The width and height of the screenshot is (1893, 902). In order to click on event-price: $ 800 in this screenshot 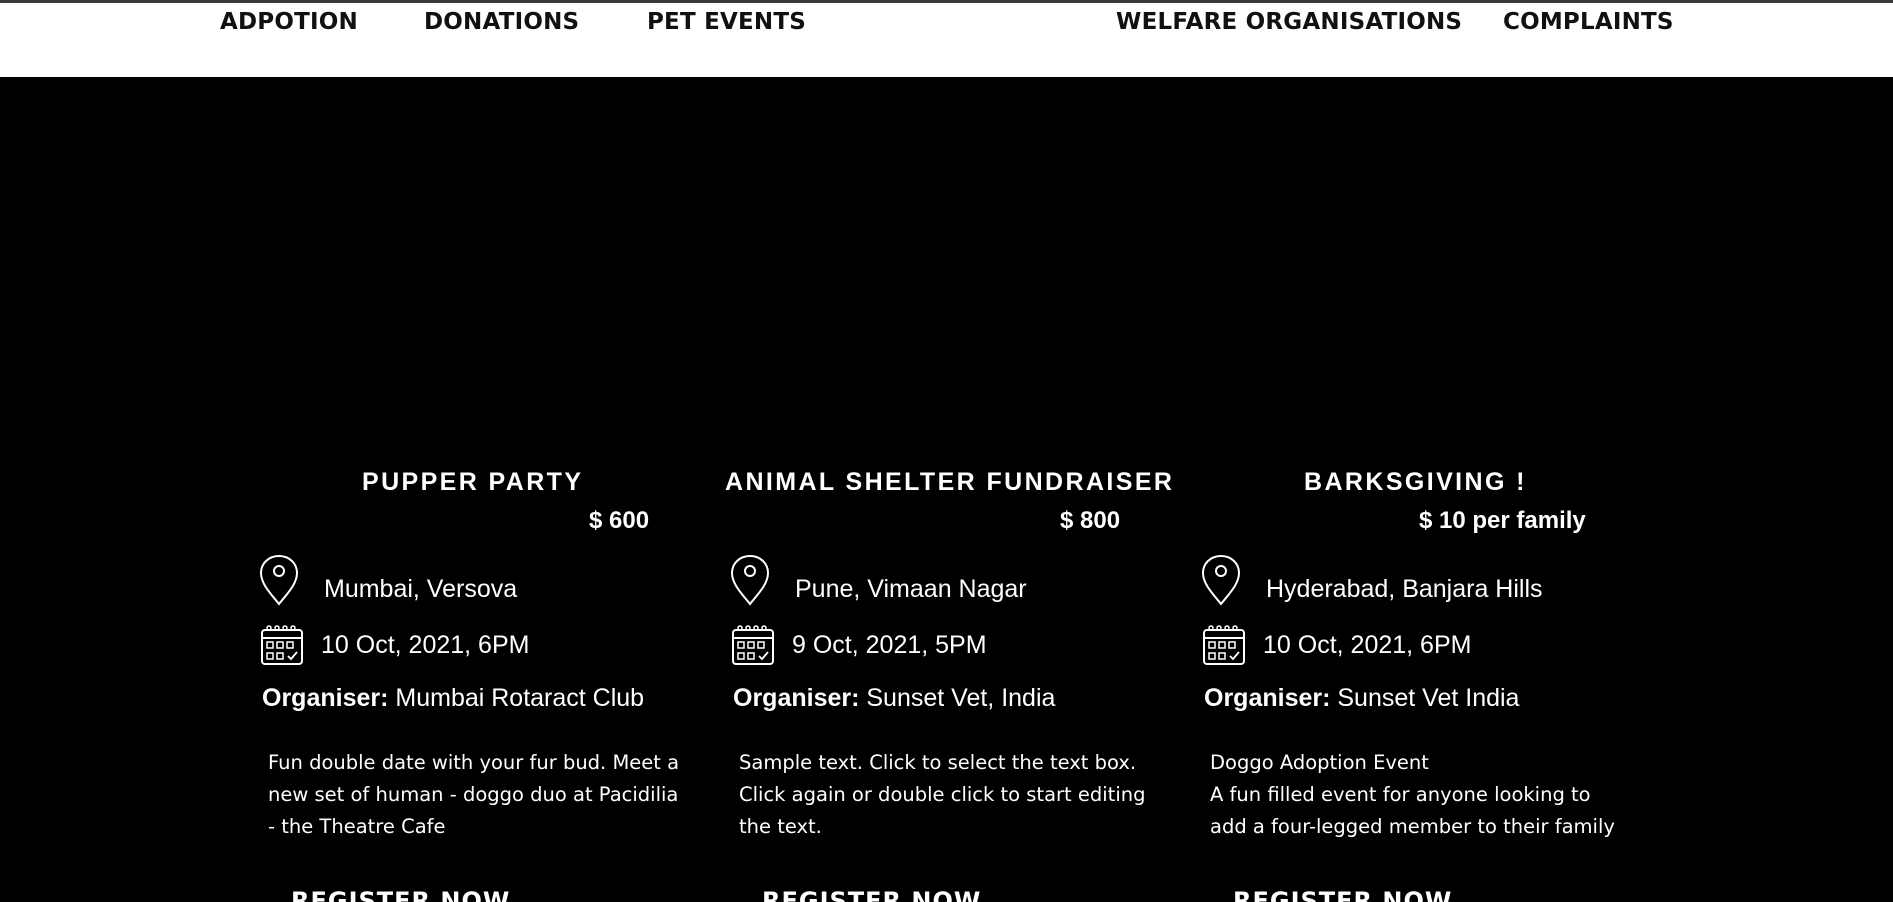, I will do `click(1090, 520)`.